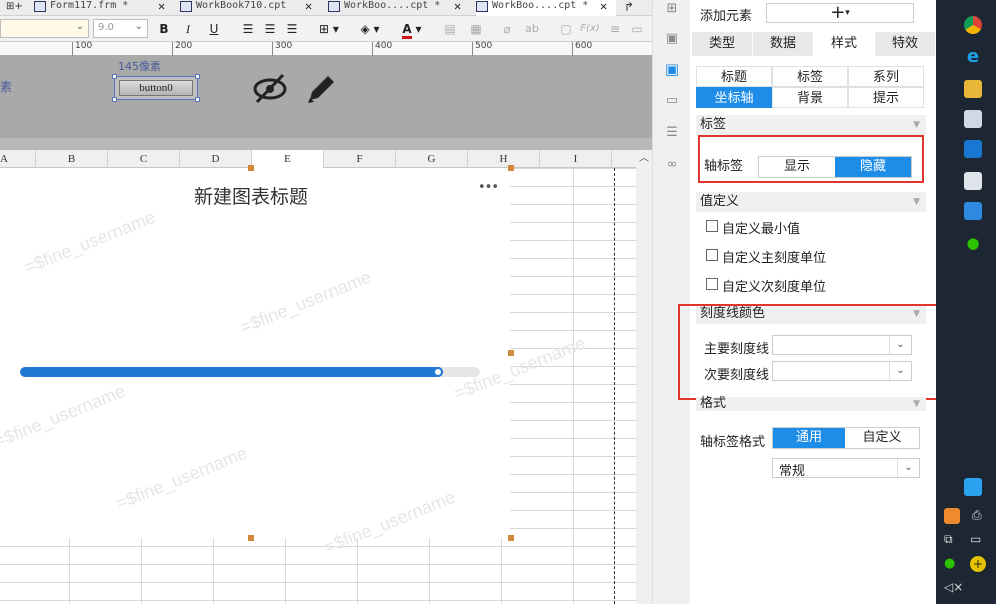  I want to click on widget-icon: ▣, so click(672, 39).